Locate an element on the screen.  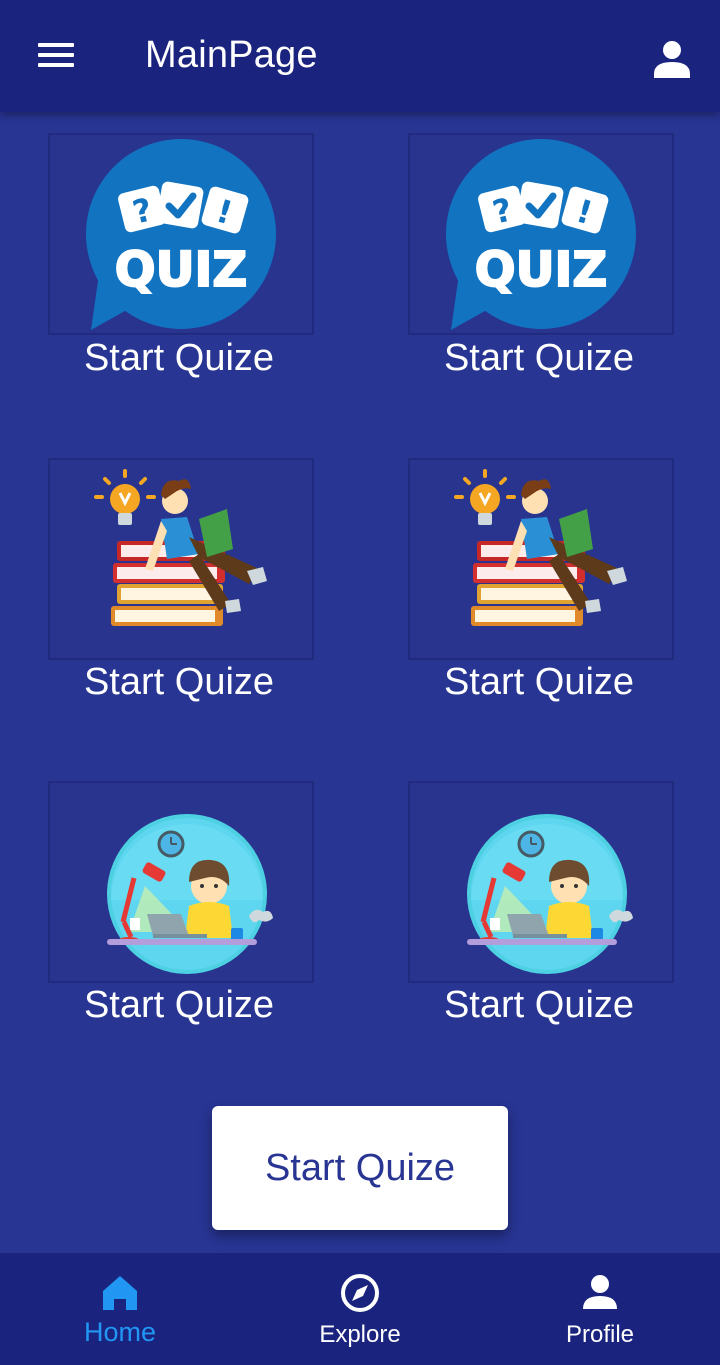
page-title: MainPage is located at coordinates (231, 55).